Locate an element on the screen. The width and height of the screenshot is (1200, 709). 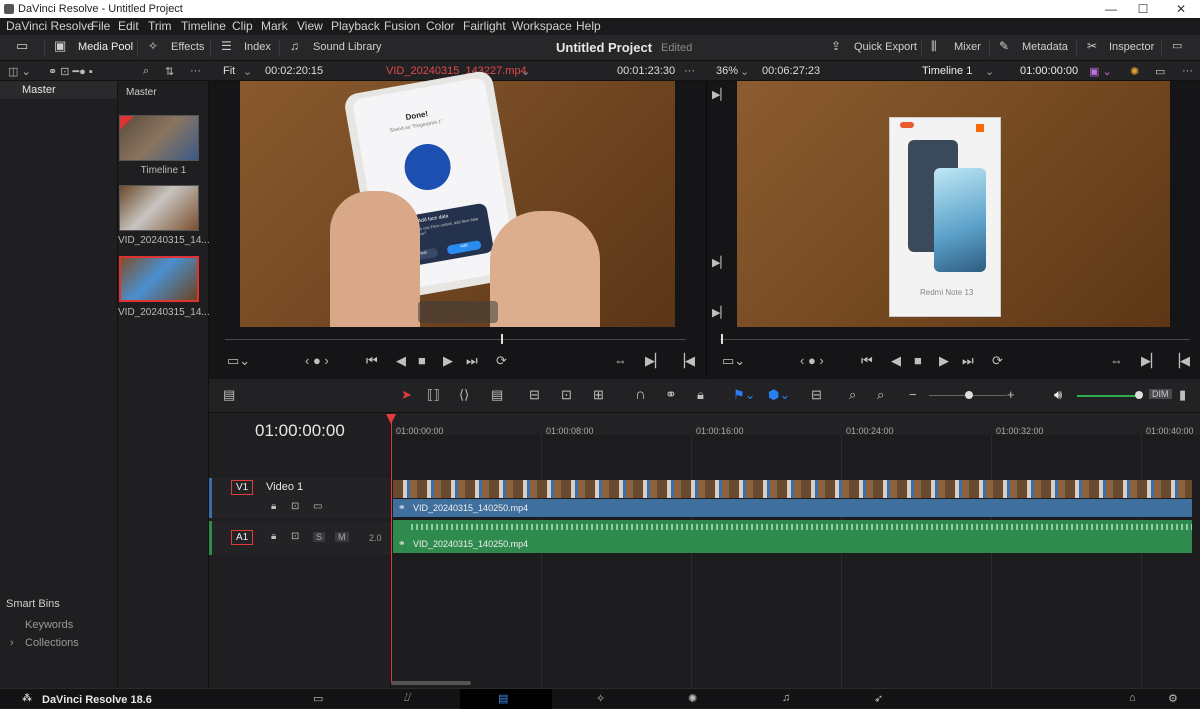
menu-help: Help is located at coordinates (588, 26).